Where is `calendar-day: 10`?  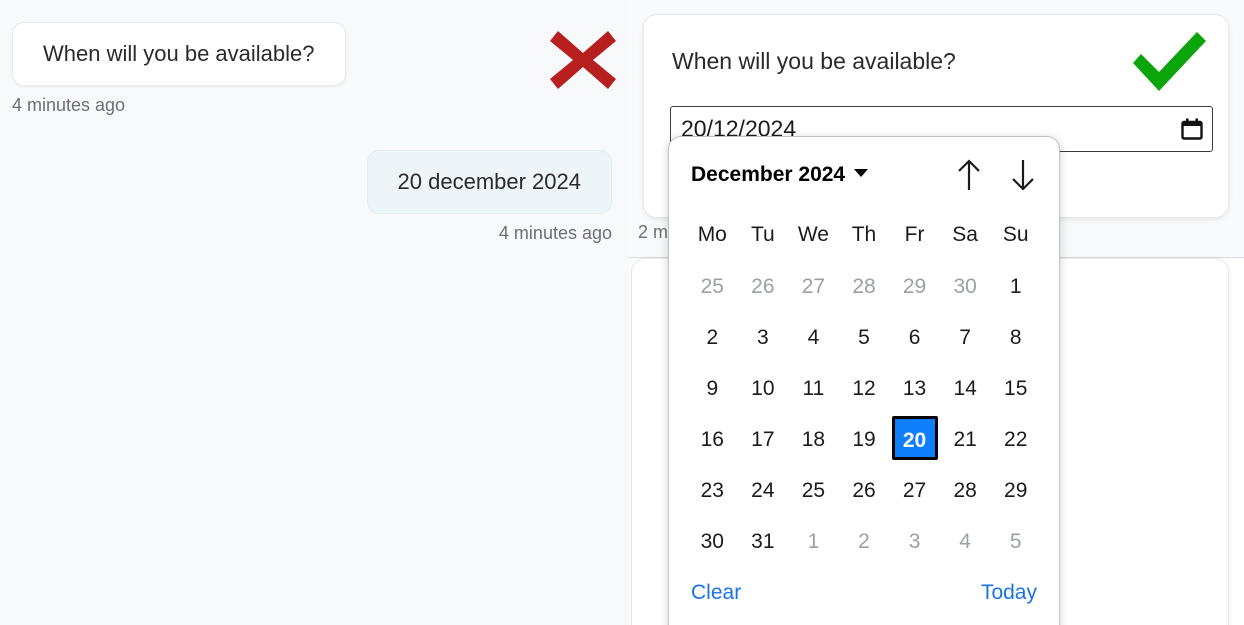
calendar-day: 10 is located at coordinates (763, 388).